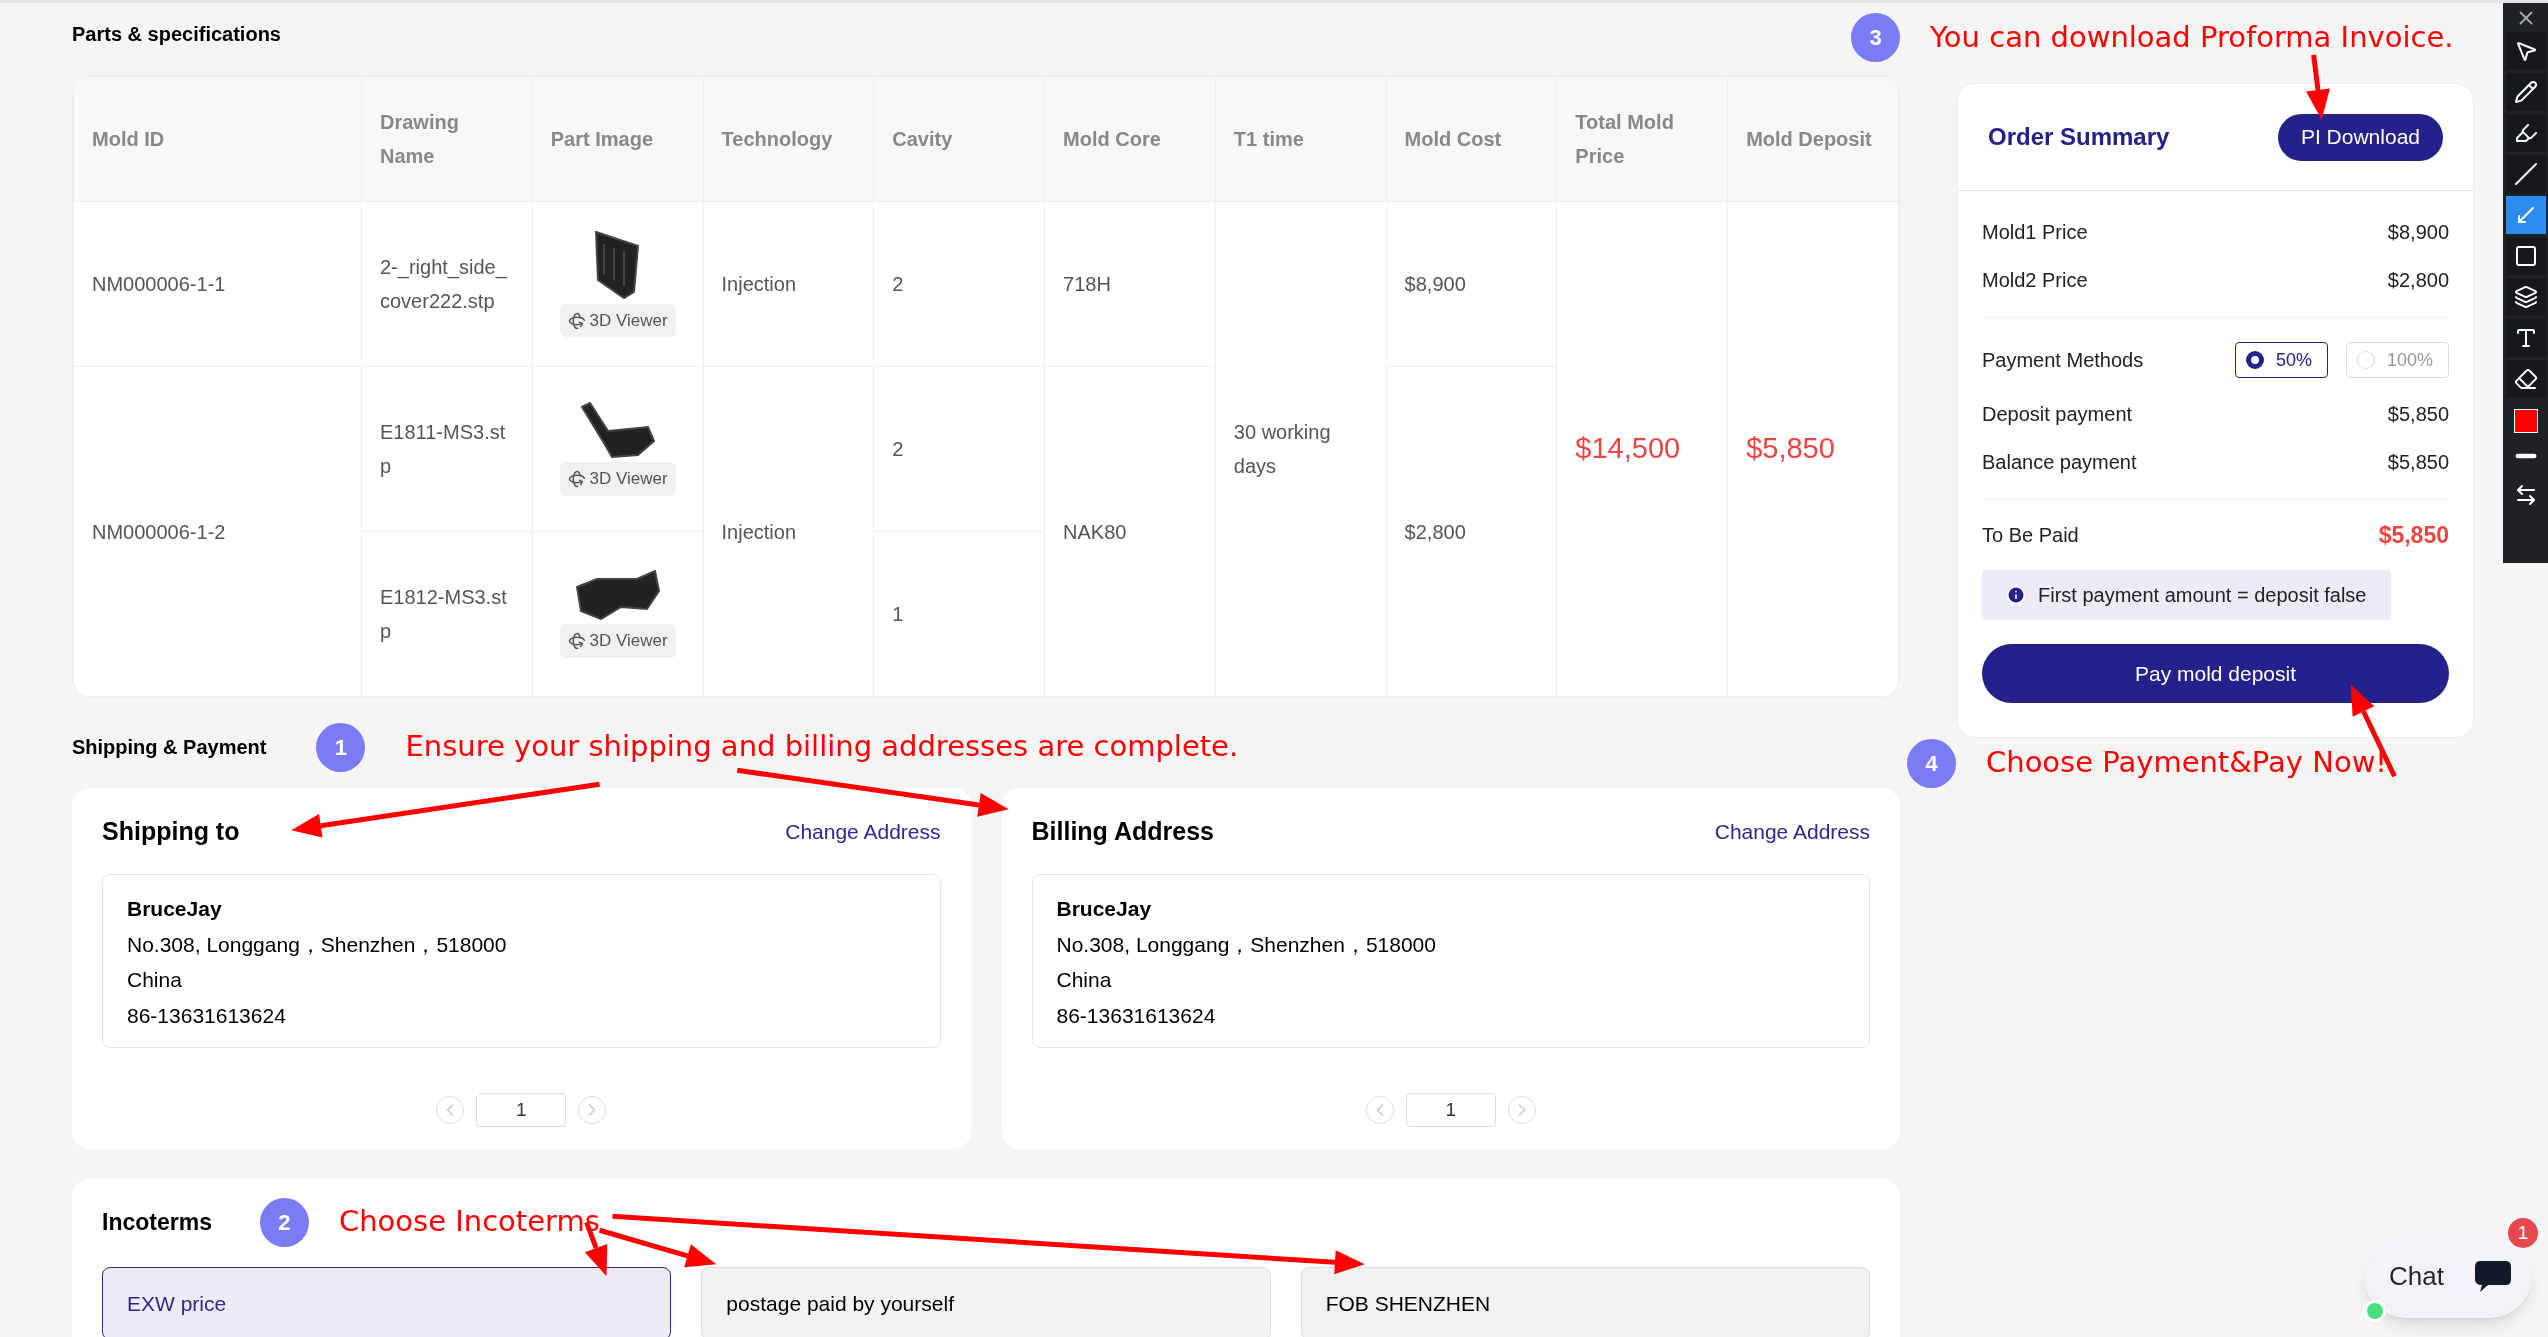  Describe the element at coordinates (284, 1222) in the screenshot. I see `step-number-badge: 2` at that location.